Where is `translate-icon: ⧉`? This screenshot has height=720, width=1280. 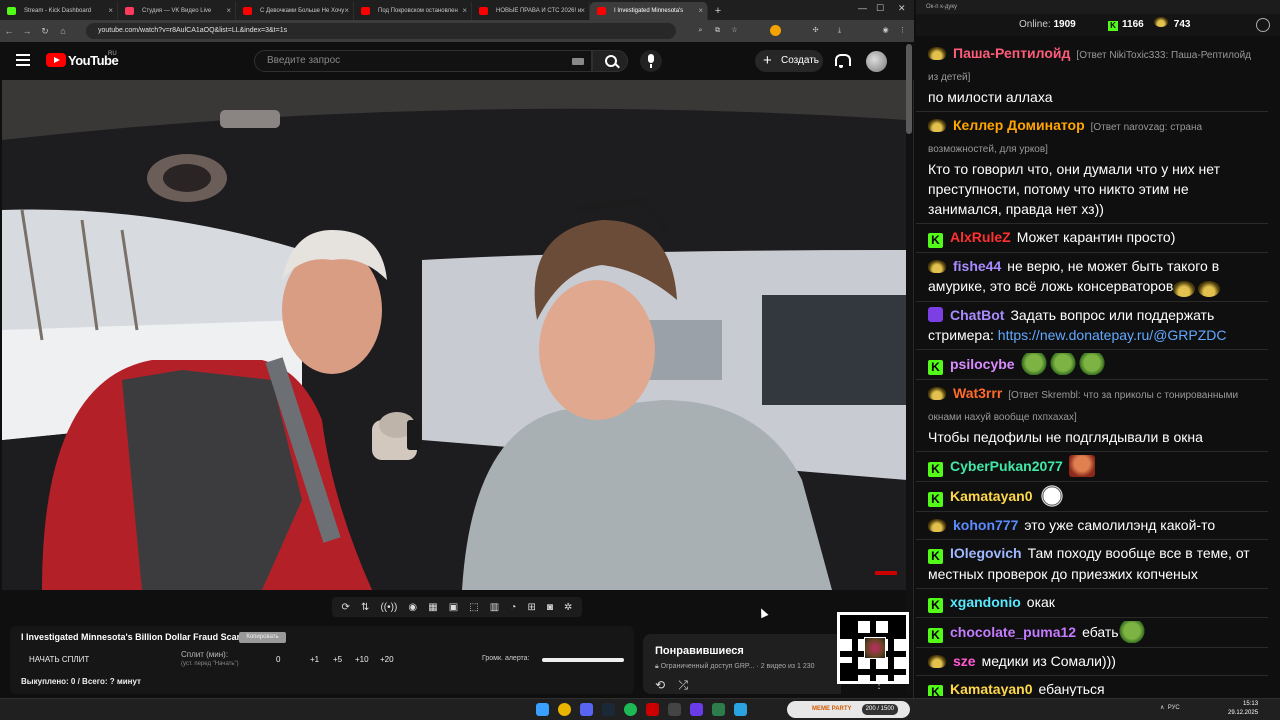 translate-icon: ⧉ is located at coordinates (717, 30).